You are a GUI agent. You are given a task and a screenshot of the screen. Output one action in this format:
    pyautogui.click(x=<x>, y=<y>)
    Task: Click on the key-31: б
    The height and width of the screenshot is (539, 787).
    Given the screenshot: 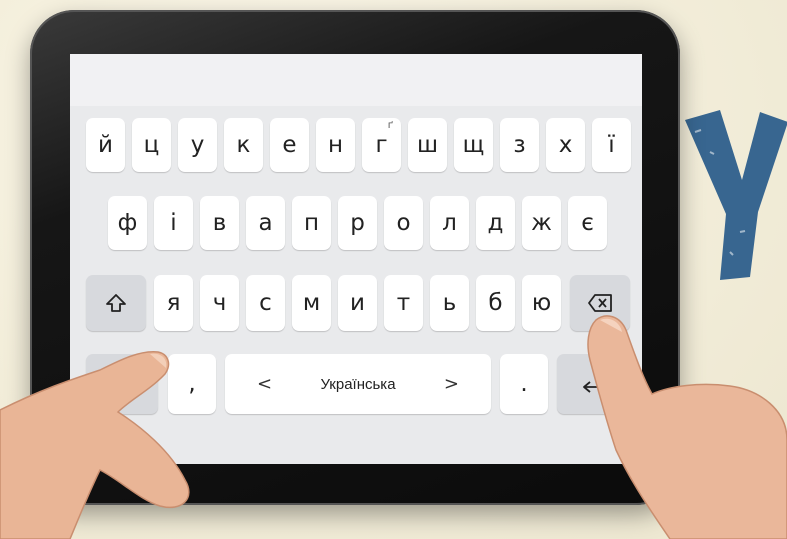 What is the action you would take?
    pyautogui.click(x=495, y=303)
    